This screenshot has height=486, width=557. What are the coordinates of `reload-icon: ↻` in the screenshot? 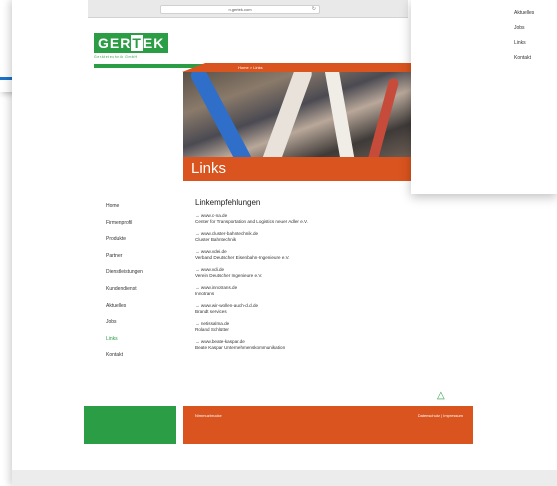 It's located at (314, 9).